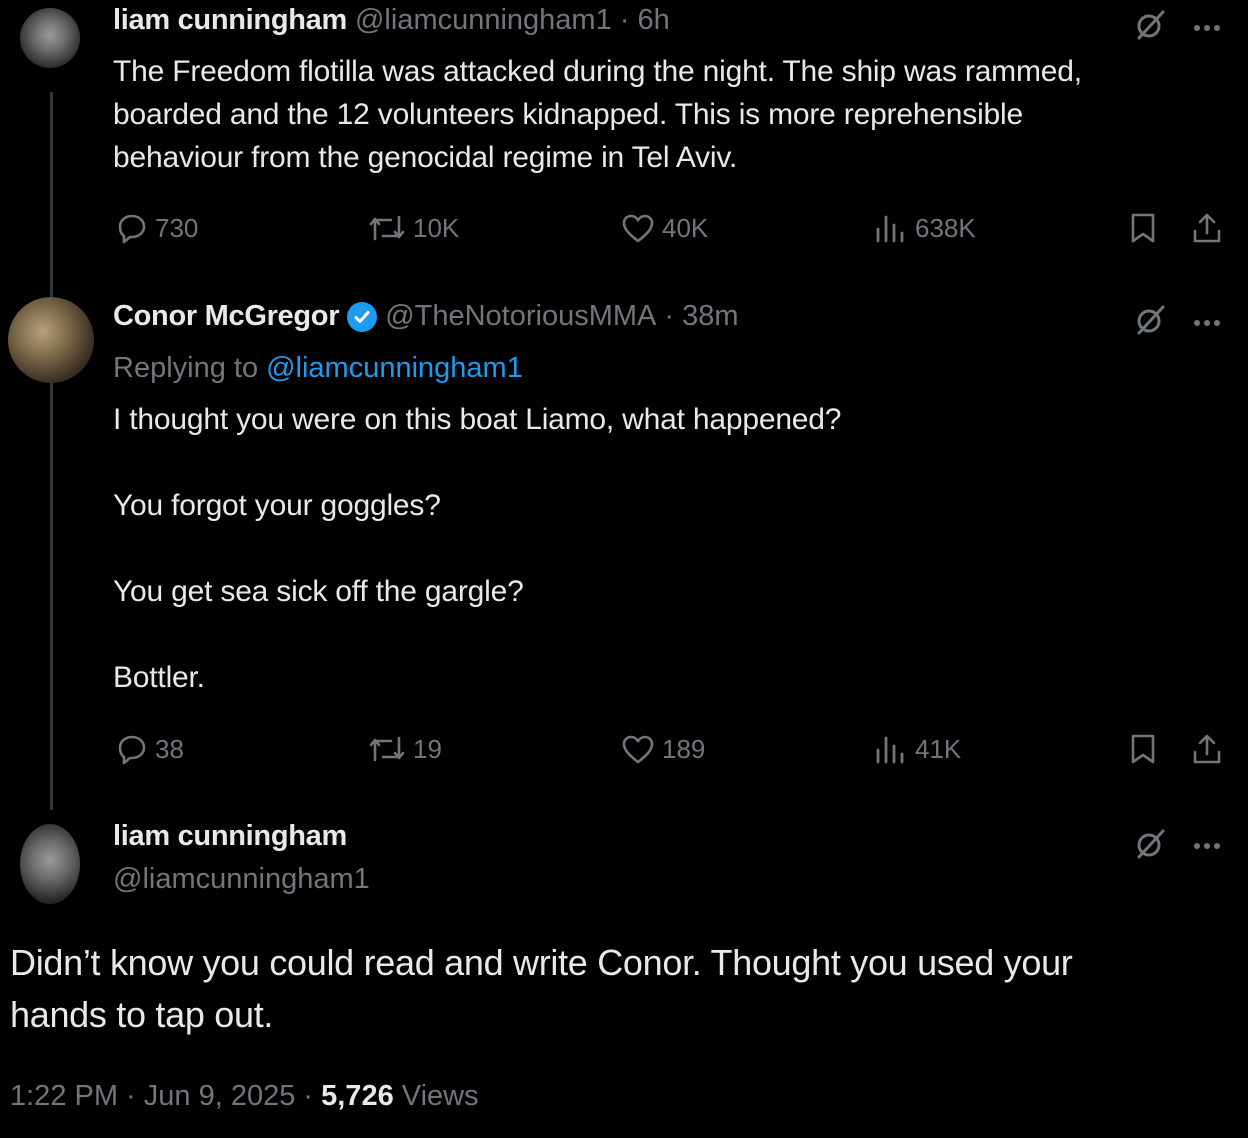 The image size is (1248, 1138). Describe the element at coordinates (149, 749) in the screenshot. I see `reply-button: 38` at that location.